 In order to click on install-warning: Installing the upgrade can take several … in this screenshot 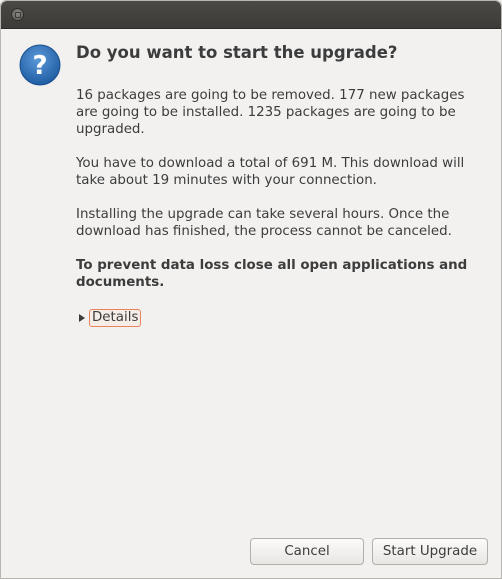, I will do `click(264, 223)`.